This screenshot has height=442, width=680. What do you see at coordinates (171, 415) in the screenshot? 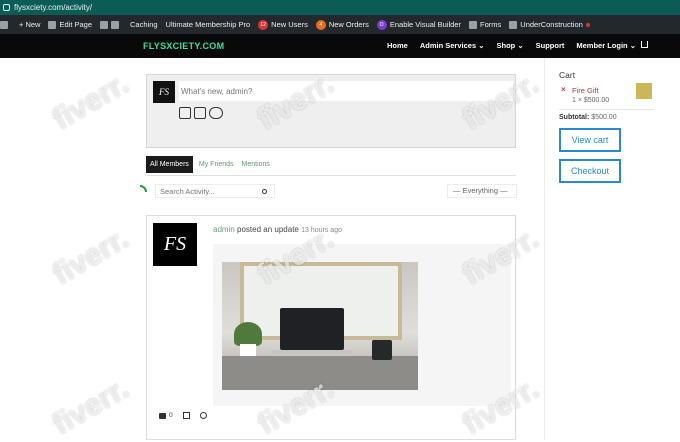
I see `comment-count: 0` at bounding box center [171, 415].